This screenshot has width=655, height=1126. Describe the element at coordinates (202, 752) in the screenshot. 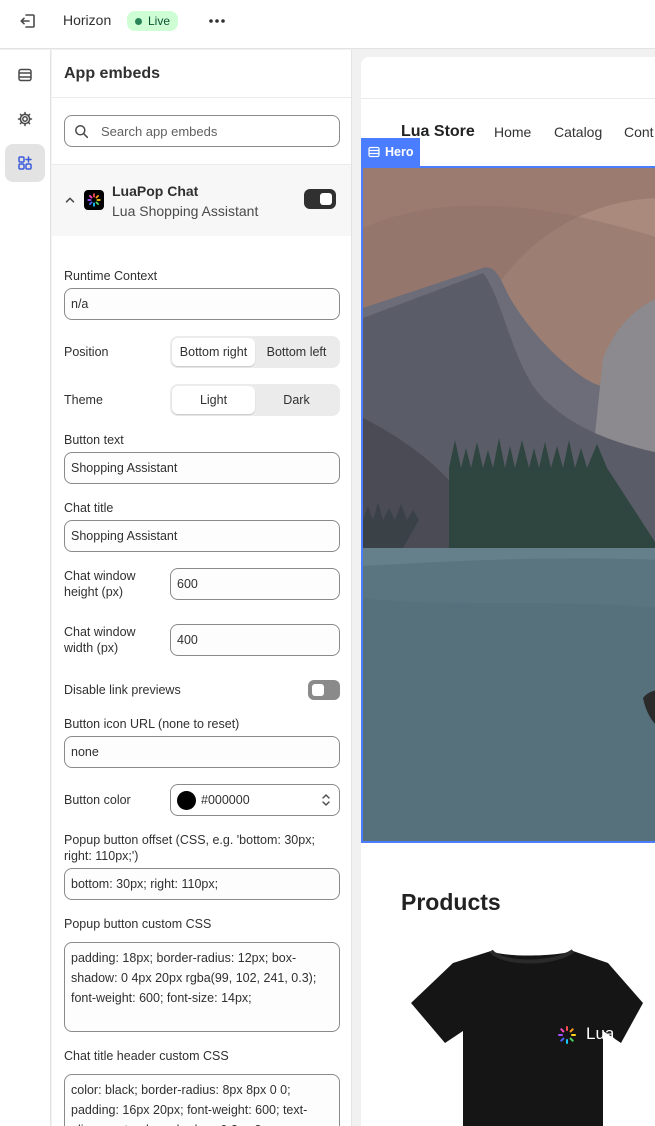

I see `button-icon-url-input: none` at that location.